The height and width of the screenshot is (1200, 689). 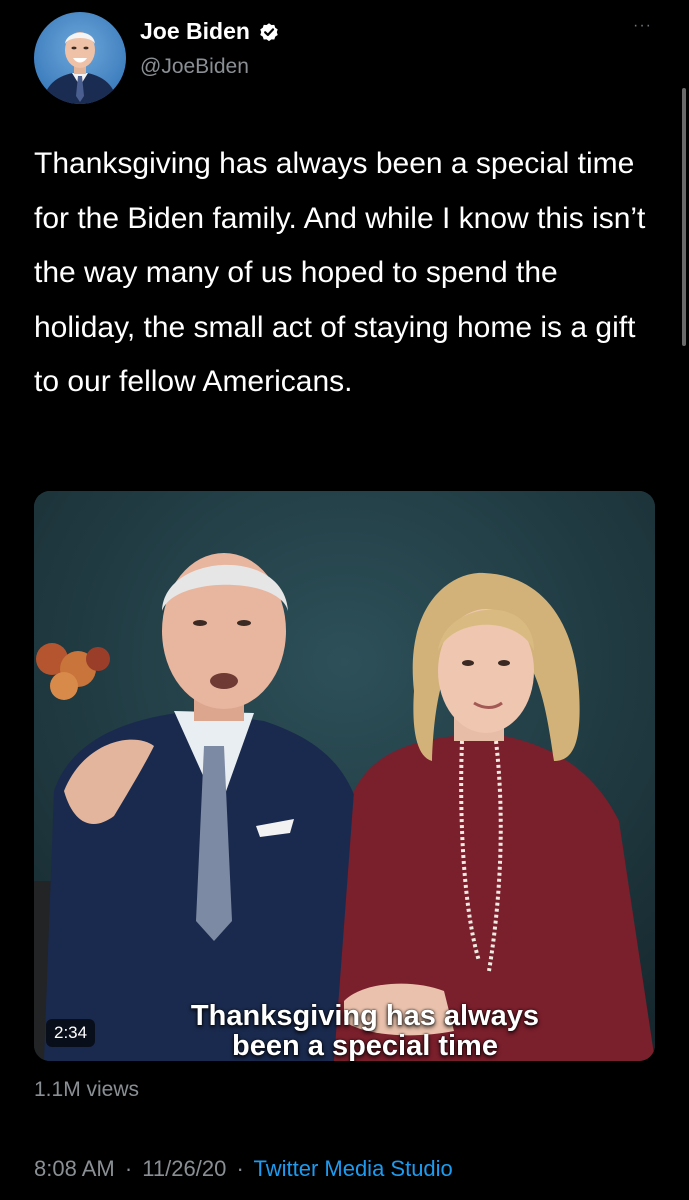 I want to click on more-options-icon: ···, so click(x=642, y=26).